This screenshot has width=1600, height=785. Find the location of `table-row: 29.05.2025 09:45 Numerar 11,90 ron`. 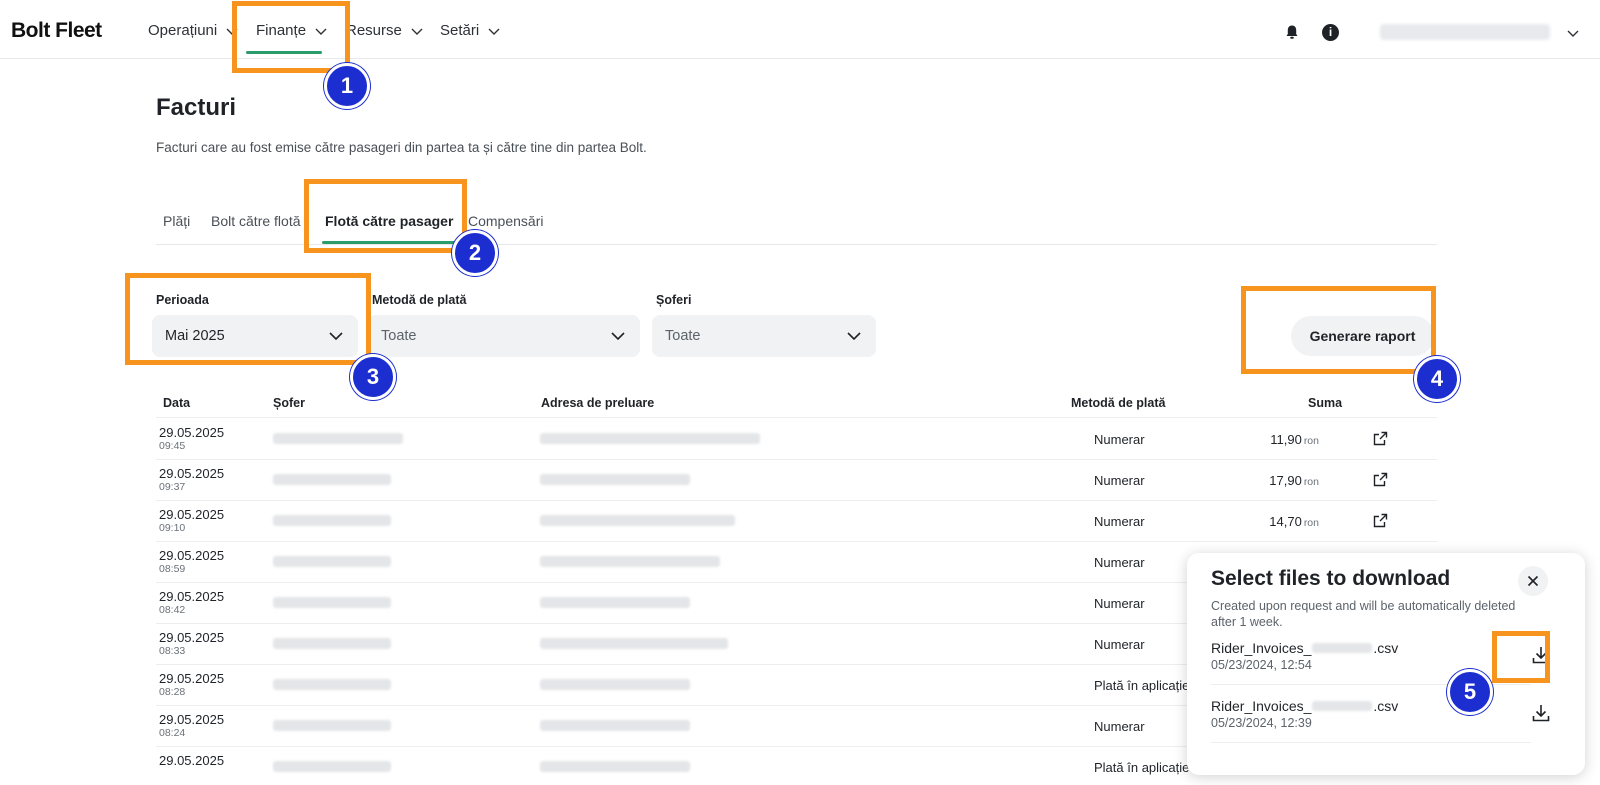

table-row: 29.05.2025 09:45 Numerar 11,90 ron is located at coordinates (796, 439).